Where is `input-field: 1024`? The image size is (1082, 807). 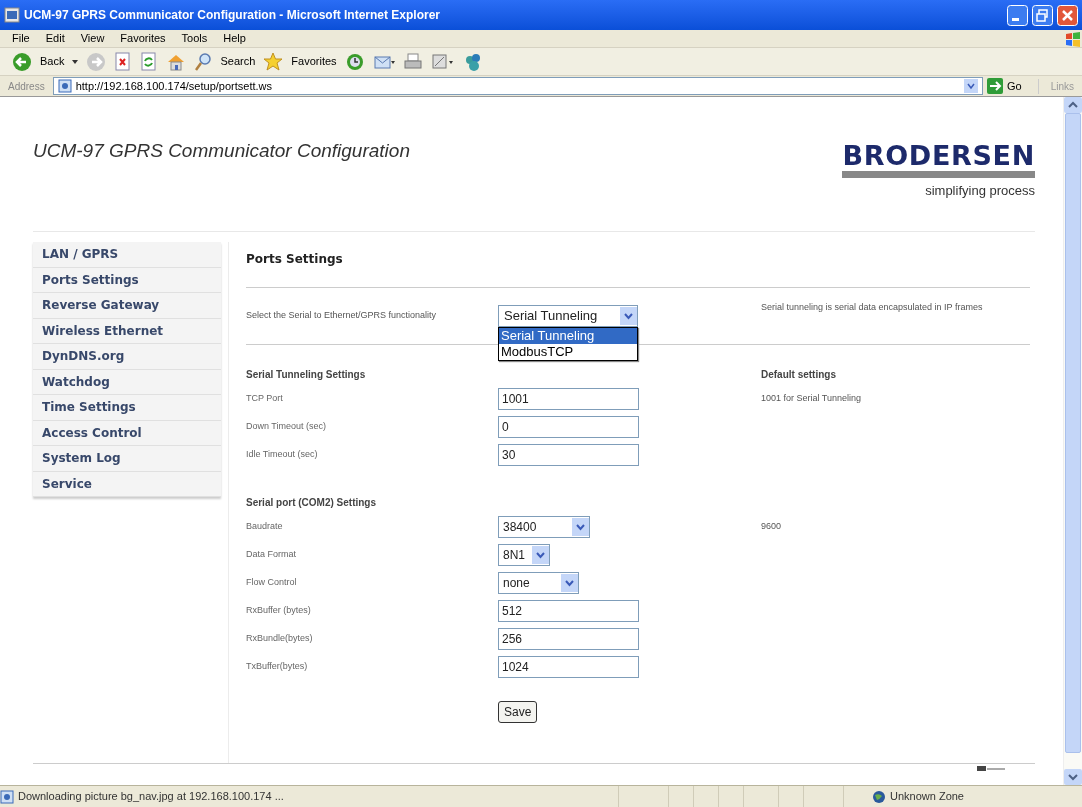 input-field: 1024 is located at coordinates (568, 667).